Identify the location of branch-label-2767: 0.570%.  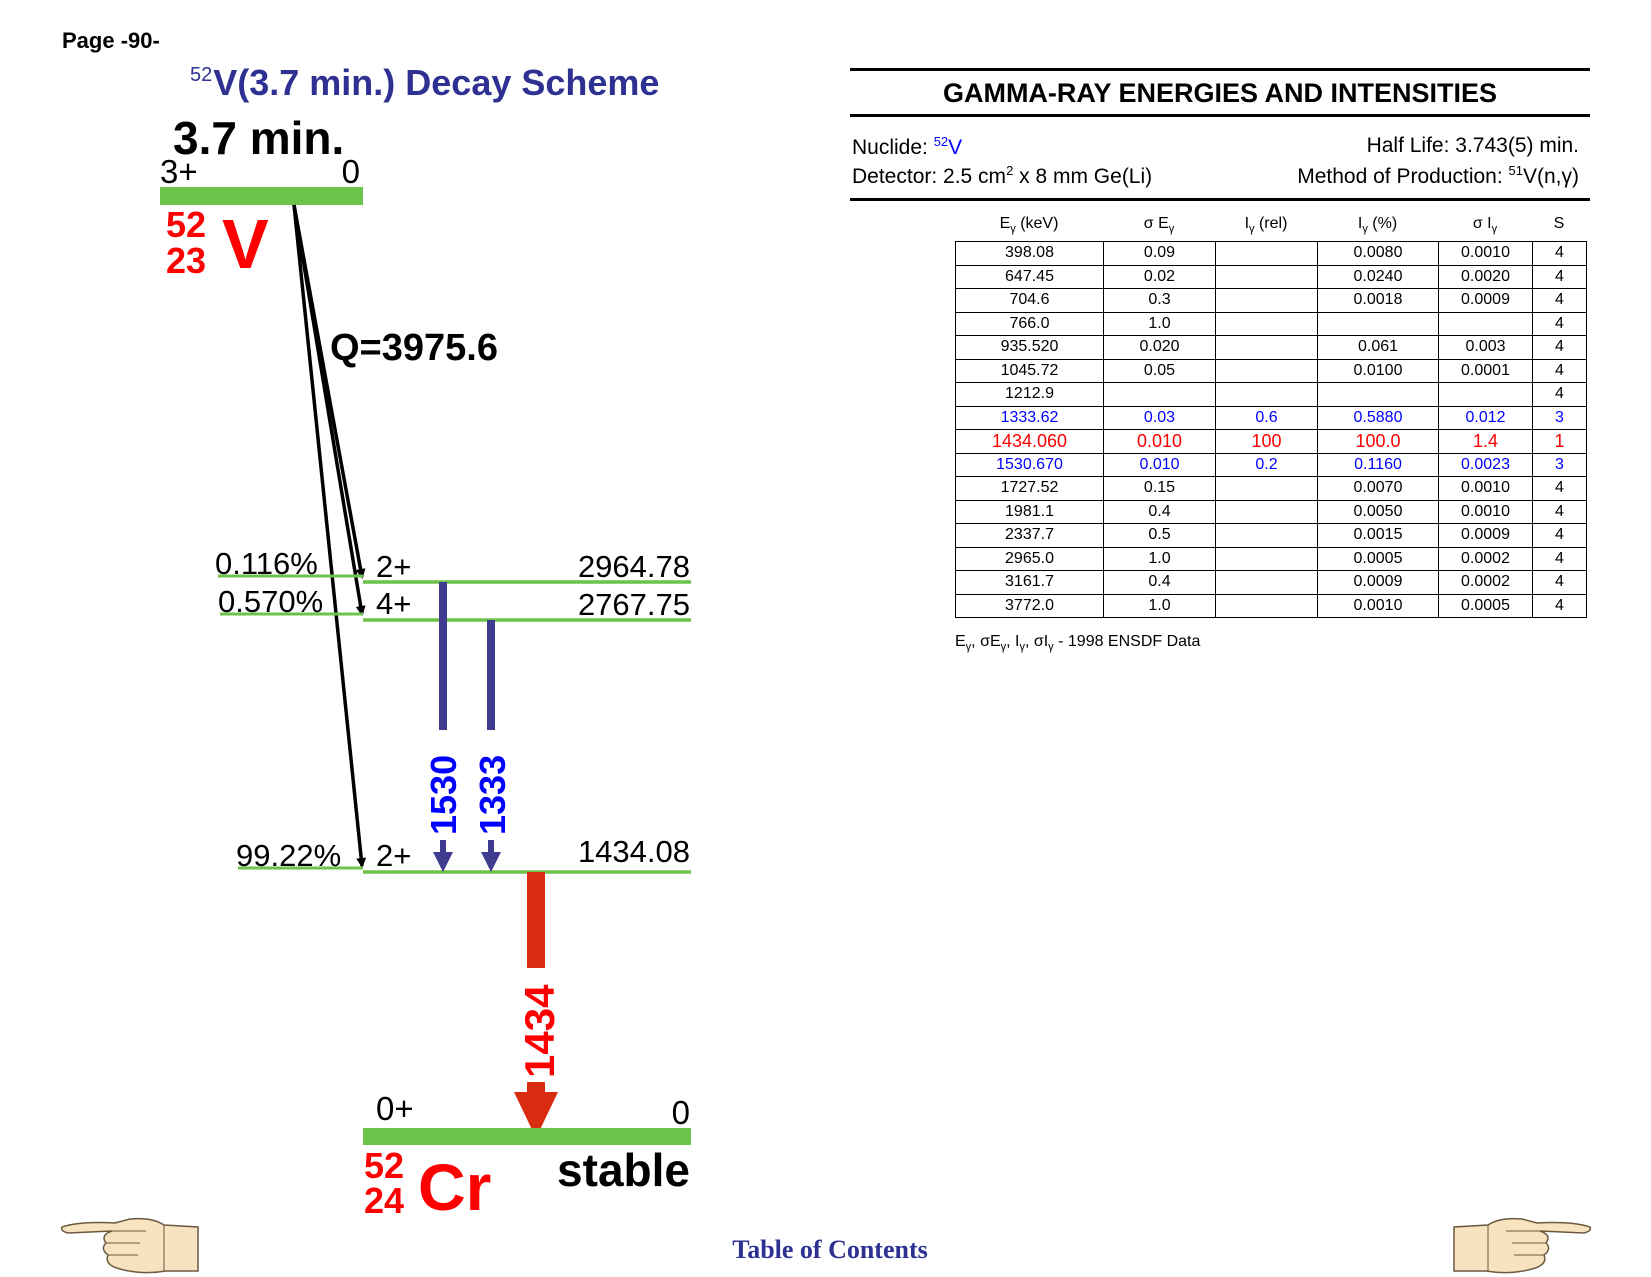
(270, 601).